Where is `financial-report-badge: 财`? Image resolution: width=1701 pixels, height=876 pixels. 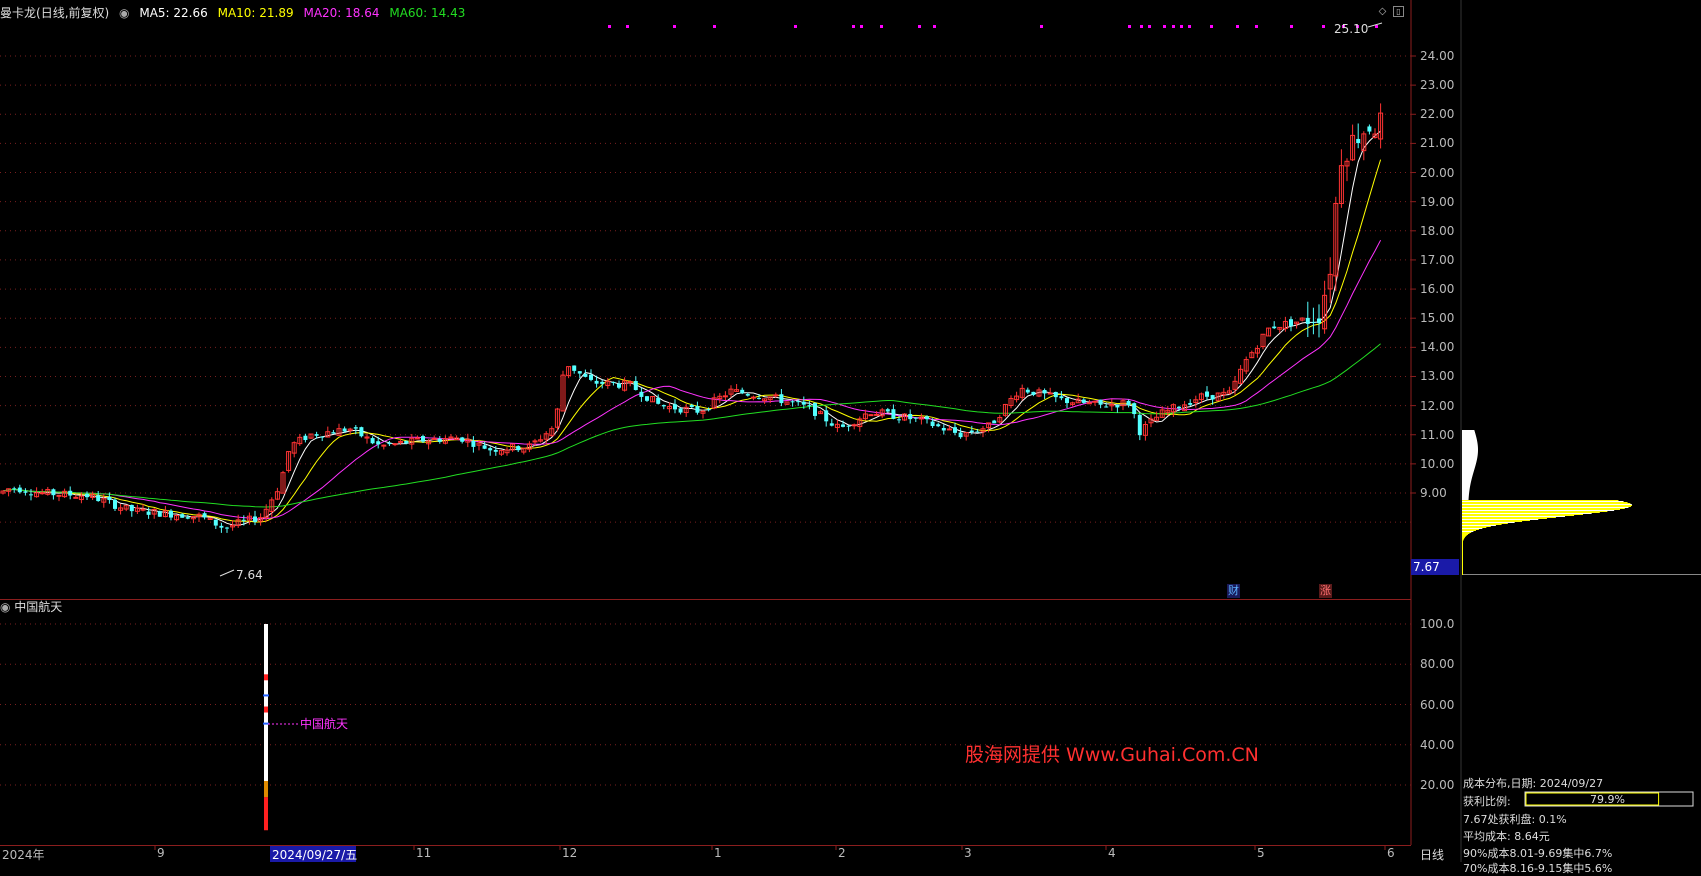
financial-report-badge: 财 is located at coordinates (1233, 591).